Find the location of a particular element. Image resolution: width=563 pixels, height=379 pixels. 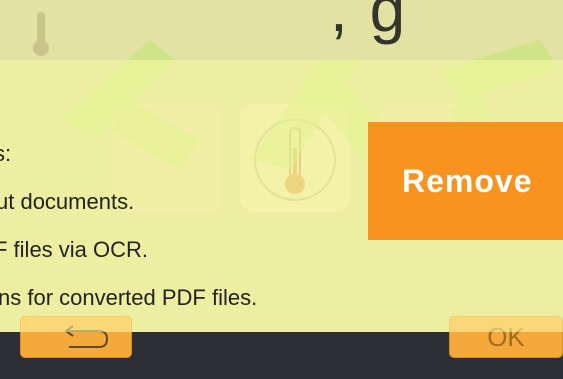

feature-line: s: is located at coordinates (6, 153).